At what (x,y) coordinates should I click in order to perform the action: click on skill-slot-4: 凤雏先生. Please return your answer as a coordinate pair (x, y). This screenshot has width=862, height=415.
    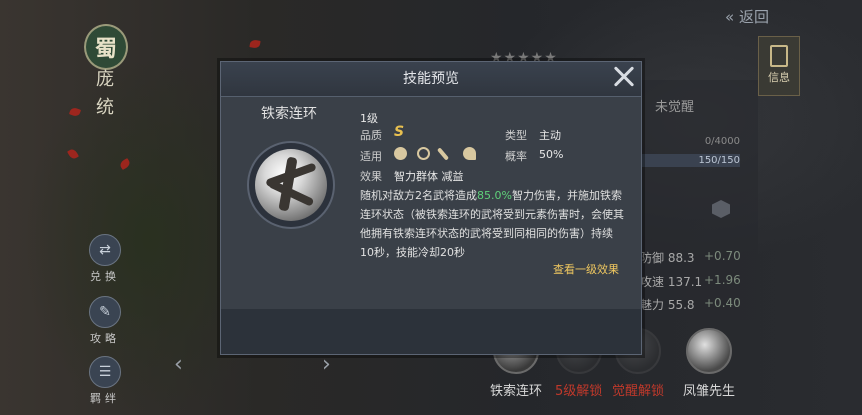
    Looking at the image, I should click on (709, 363).